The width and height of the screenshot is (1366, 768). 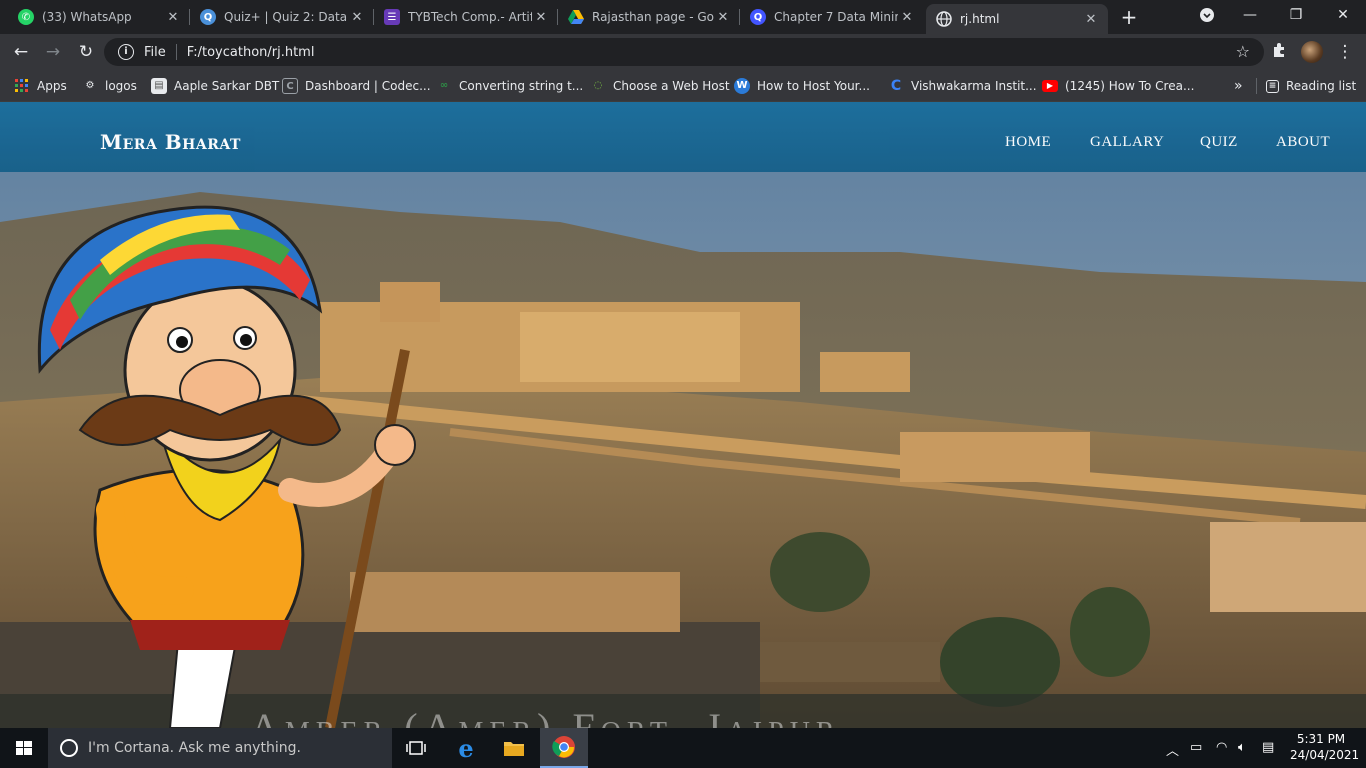 I want to click on quiz-icon: Q, so click(x=208, y=17).